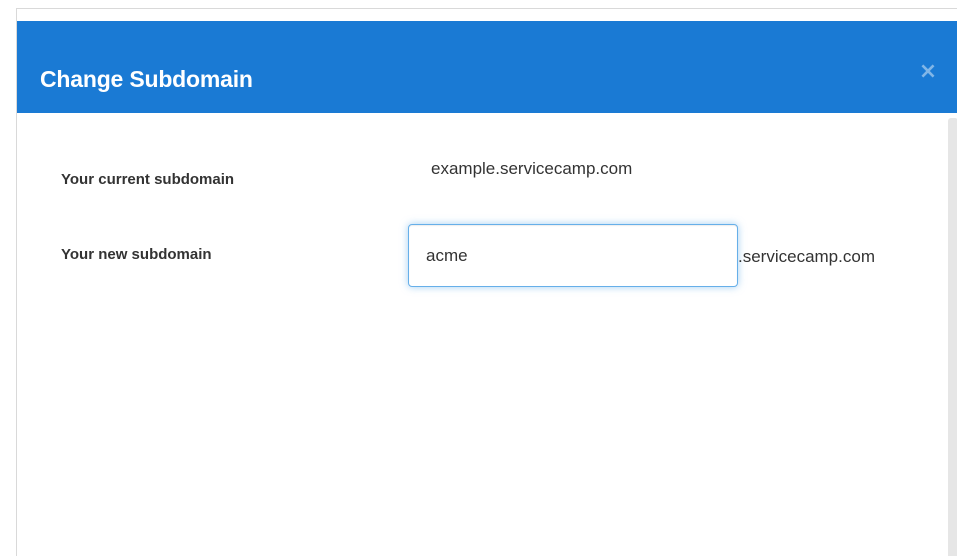 The height and width of the screenshot is (556, 957). Describe the element at coordinates (532, 168) in the screenshot. I see `current-subdomain-value: example.servicecamp.com` at that location.